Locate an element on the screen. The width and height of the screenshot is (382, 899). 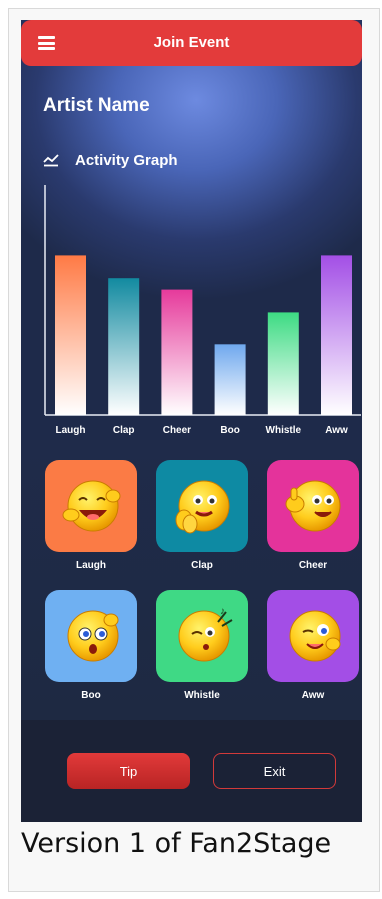
reaction-aww: Aww is located at coordinates (313, 645).